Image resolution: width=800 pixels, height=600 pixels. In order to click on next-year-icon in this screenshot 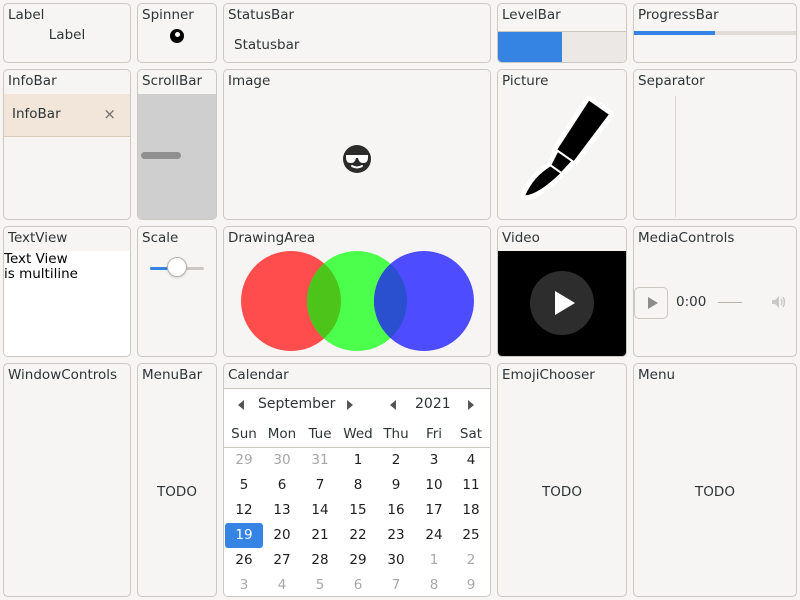, I will do `click(471, 405)`.